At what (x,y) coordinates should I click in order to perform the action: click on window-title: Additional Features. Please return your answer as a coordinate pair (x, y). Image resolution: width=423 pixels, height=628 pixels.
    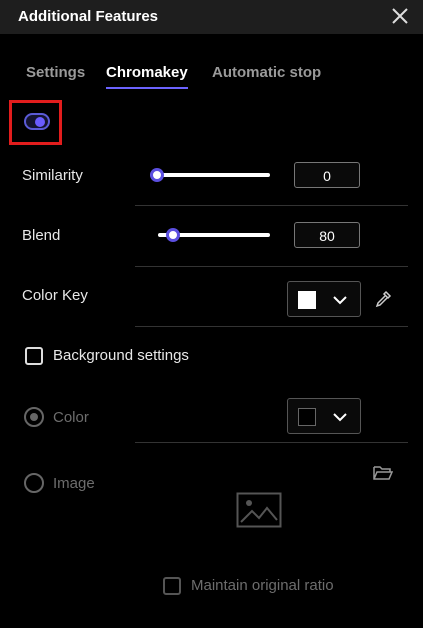
    Looking at the image, I should click on (88, 16).